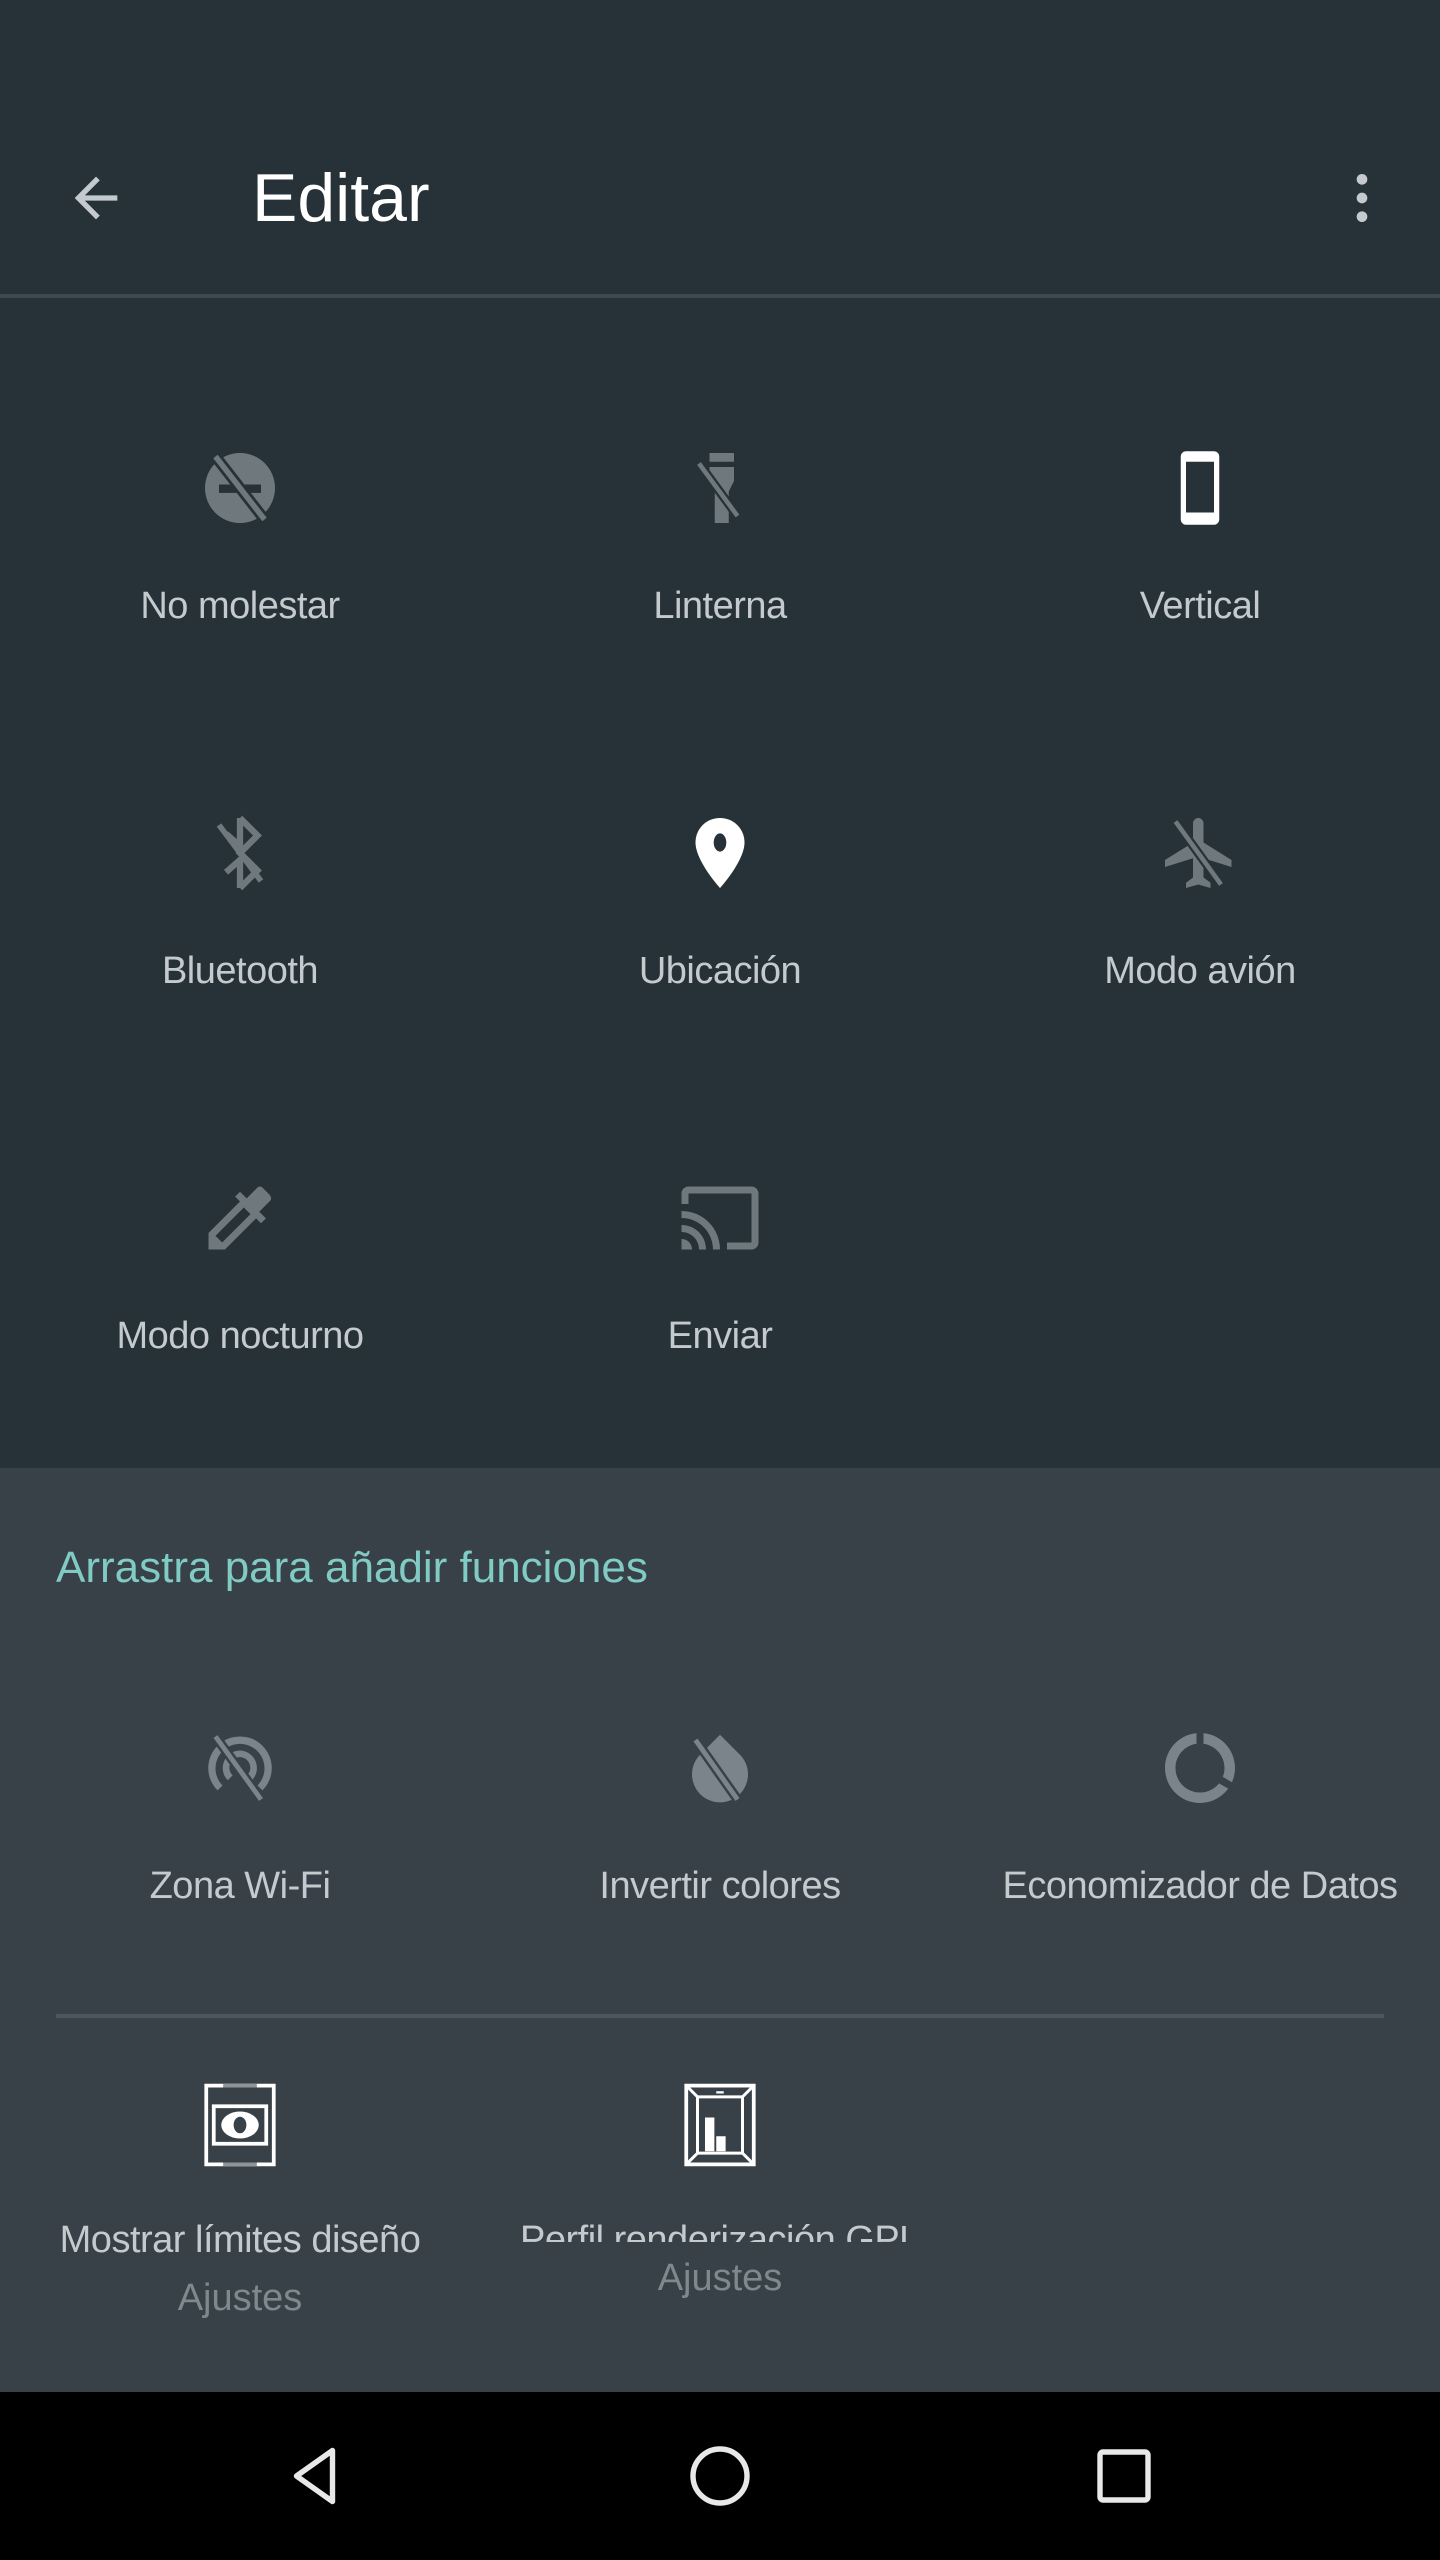  I want to click on tile-modo-avion: Modo avión, so click(1200, 875).